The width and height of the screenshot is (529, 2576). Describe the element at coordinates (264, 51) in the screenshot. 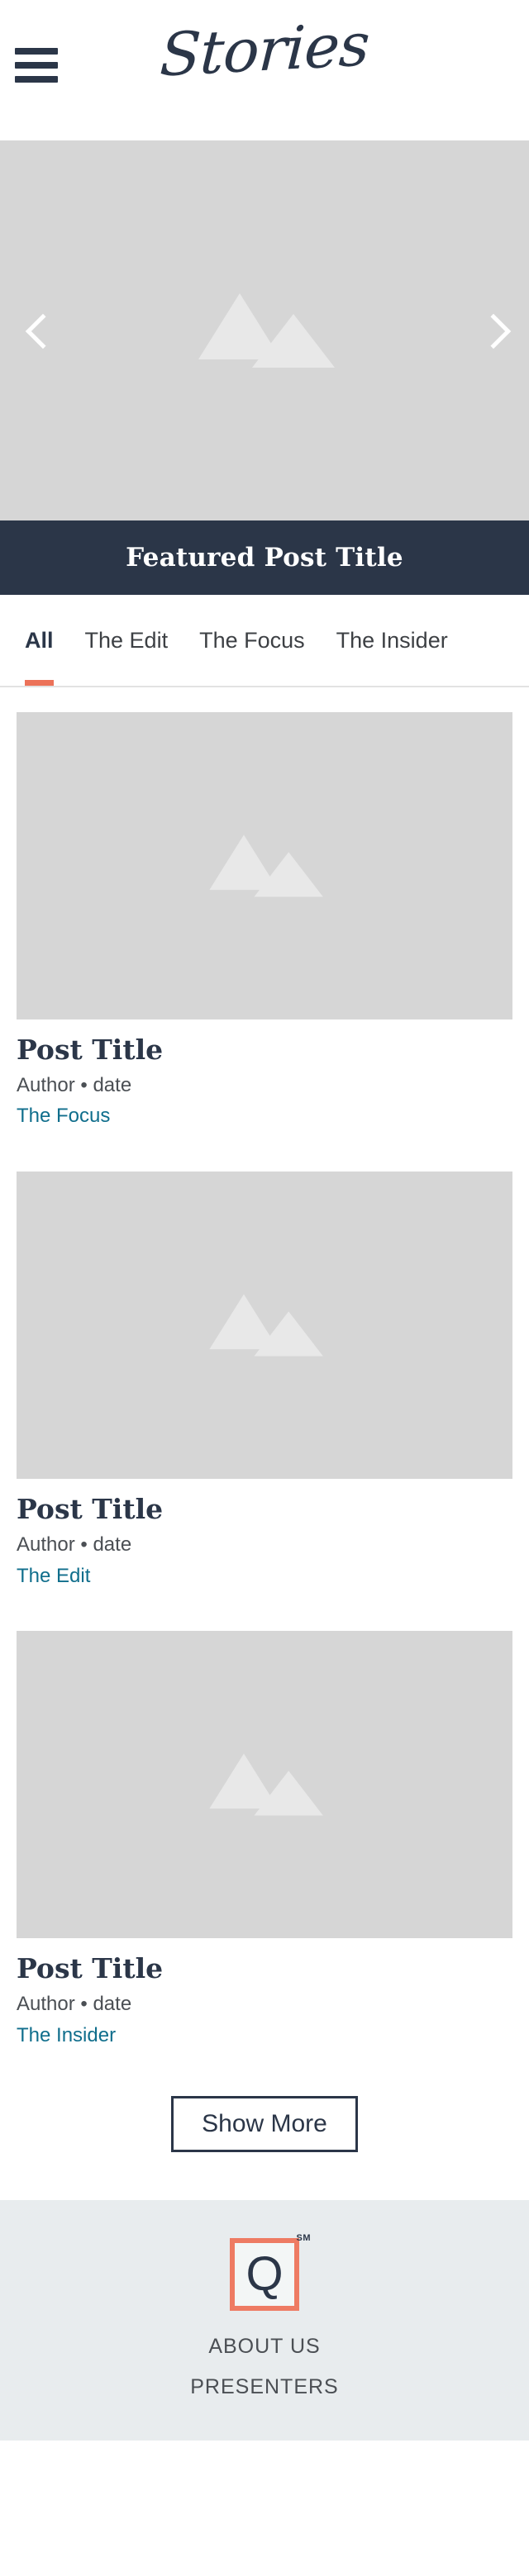

I see `brand-logo: Stories` at that location.